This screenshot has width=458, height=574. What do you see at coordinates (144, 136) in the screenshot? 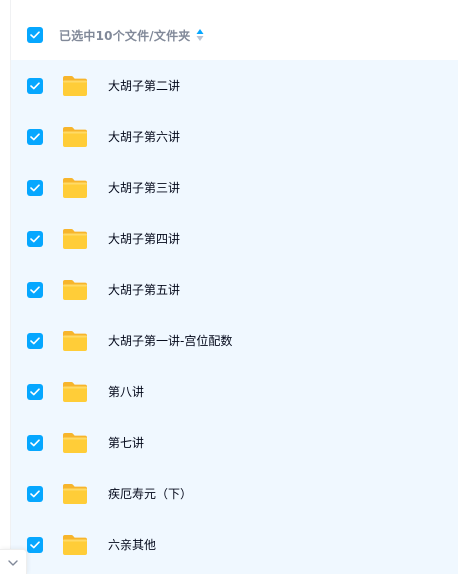
I see `file-name: 大胡子第六讲` at bounding box center [144, 136].